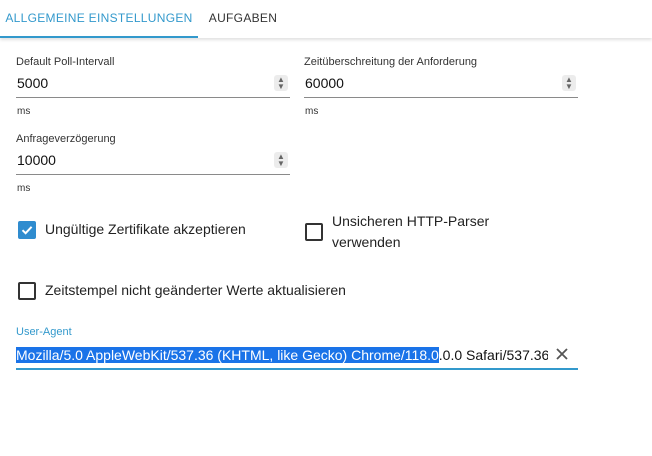 This screenshot has width=652, height=456. What do you see at coordinates (411, 231) in the screenshot?
I see `insecure-http-parser-label: Unsicheren HTTP-Parser verwenden` at bounding box center [411, 231].